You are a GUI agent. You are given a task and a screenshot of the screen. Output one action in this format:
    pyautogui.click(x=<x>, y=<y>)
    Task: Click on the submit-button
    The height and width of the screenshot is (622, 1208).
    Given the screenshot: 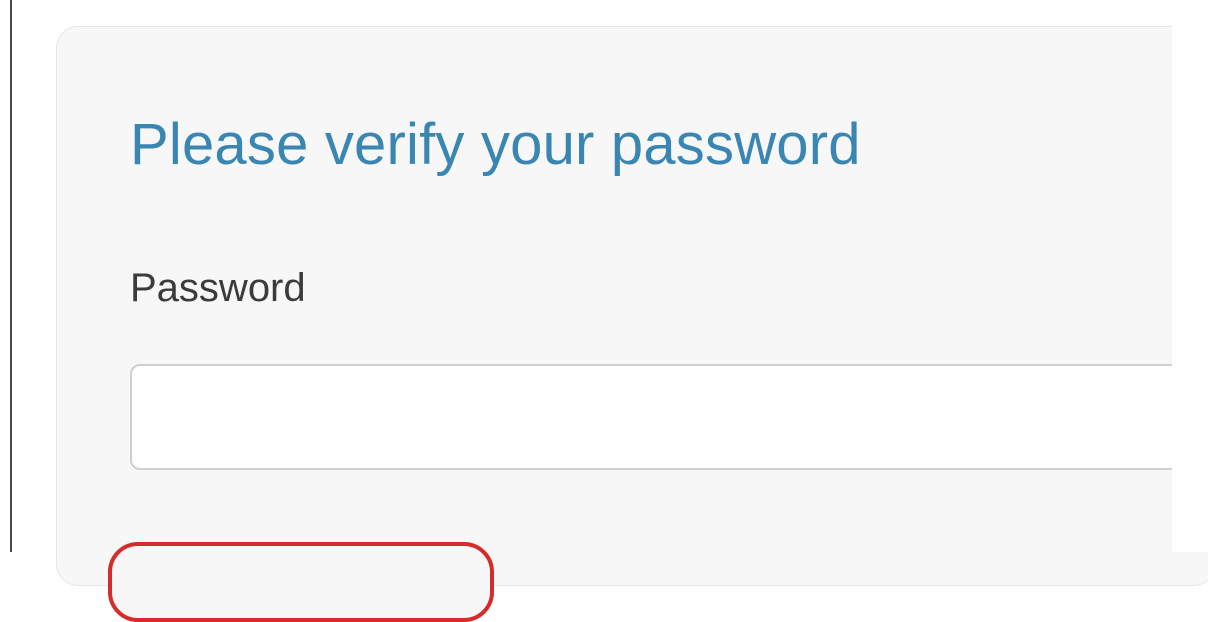 What is the action you would take?
    pyautogui.click(x=301, y=582)
    